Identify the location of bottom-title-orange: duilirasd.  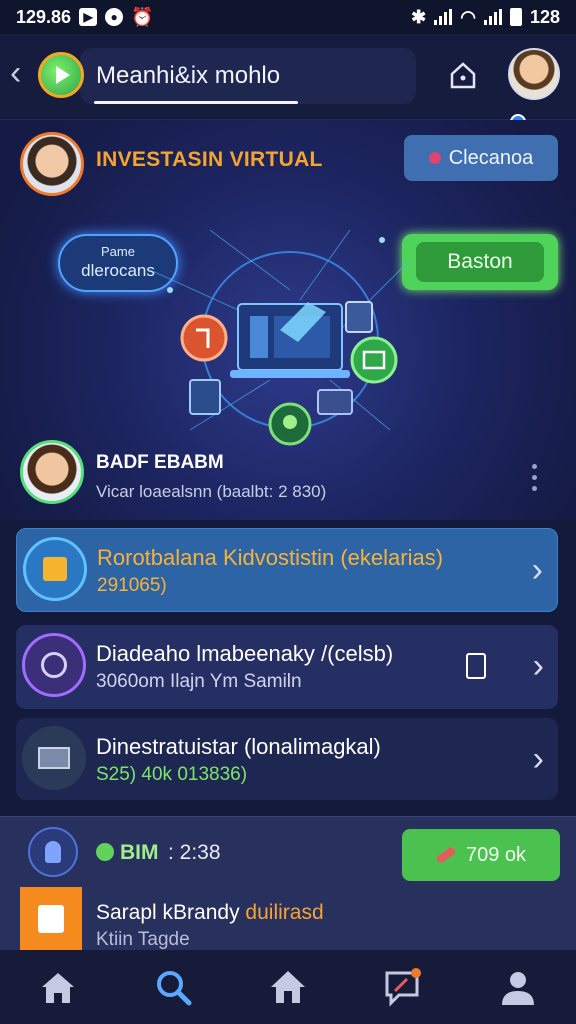
(284, 912).